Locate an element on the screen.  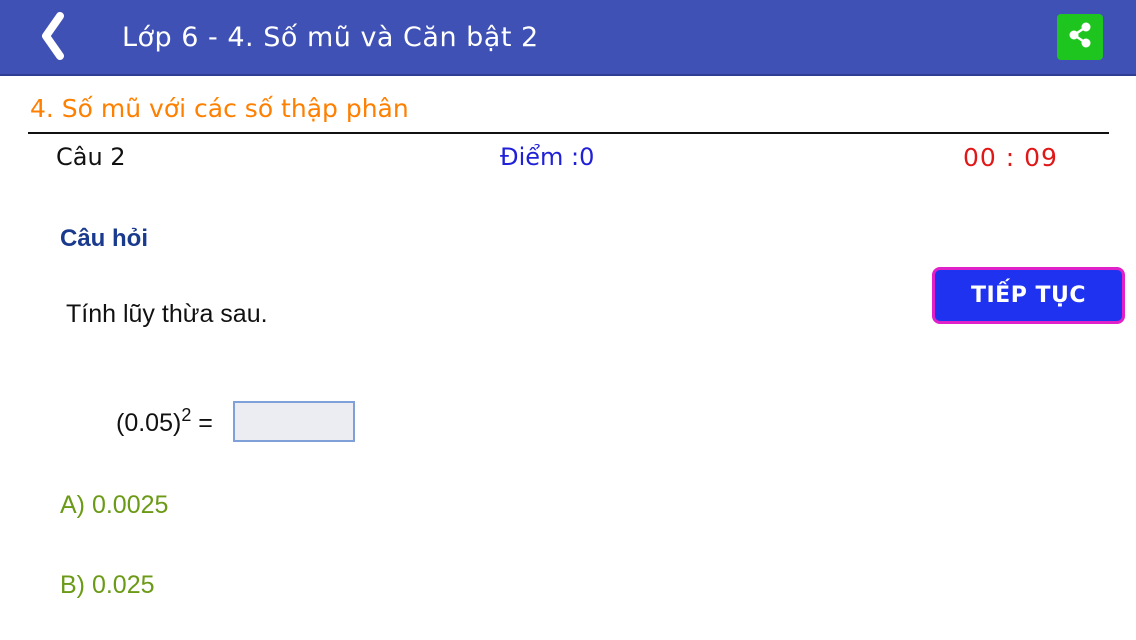
expression-base: (0.05) is located at coordinates (149, 423).